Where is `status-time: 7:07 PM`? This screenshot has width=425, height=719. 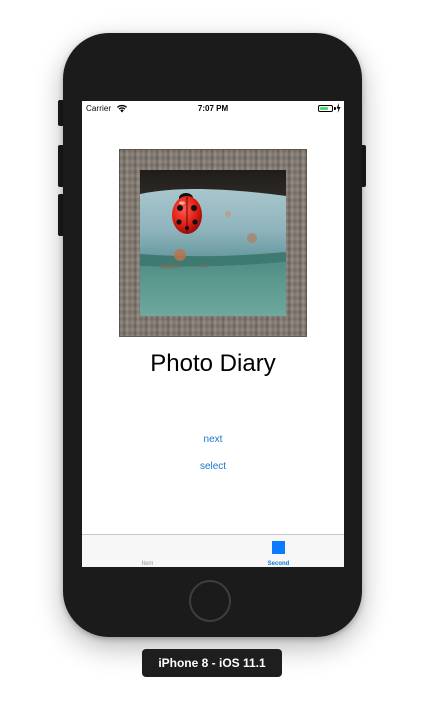
status-time: 7:07 PM is located at coordinates (213, 108).